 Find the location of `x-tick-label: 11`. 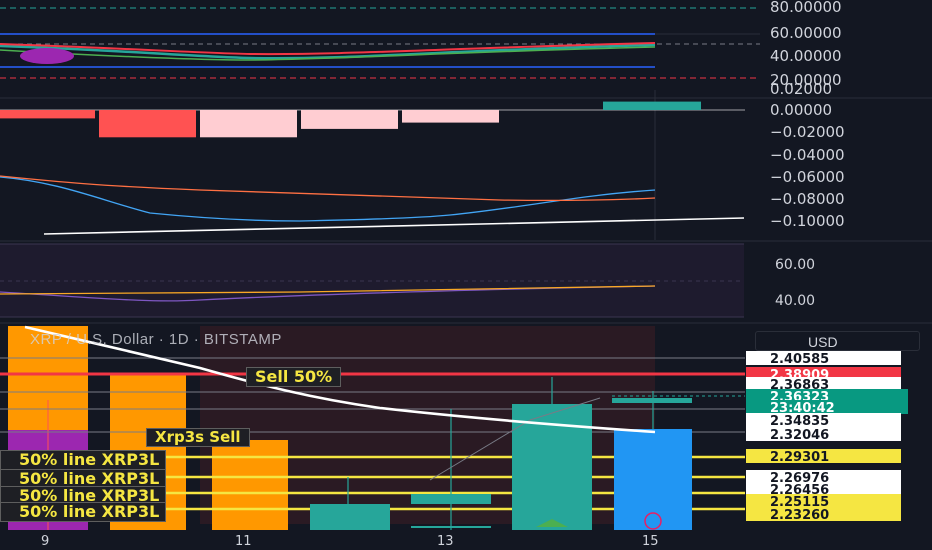

x-tick-label: 11 is located at coordinates (243, 541).